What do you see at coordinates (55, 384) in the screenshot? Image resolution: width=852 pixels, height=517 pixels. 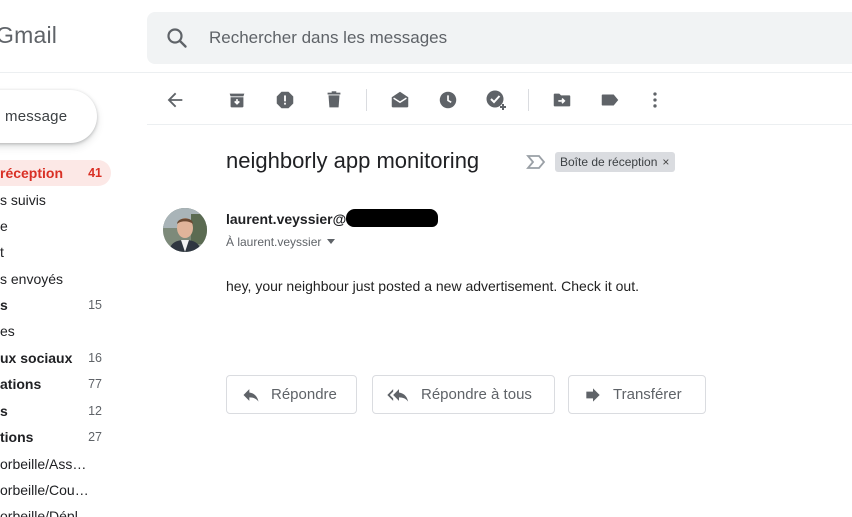 I see `sidebar-item-notifications: ations 77` at bounding box center [55, 384].